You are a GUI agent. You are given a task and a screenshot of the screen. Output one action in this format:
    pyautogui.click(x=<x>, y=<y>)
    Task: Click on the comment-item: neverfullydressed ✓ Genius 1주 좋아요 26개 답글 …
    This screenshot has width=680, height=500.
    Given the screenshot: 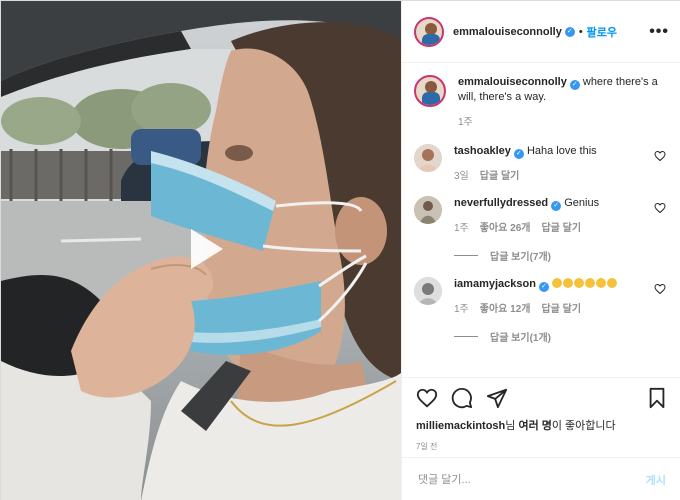 What is the action you would take?
    pyautogui.click(x=541, y=229)
    